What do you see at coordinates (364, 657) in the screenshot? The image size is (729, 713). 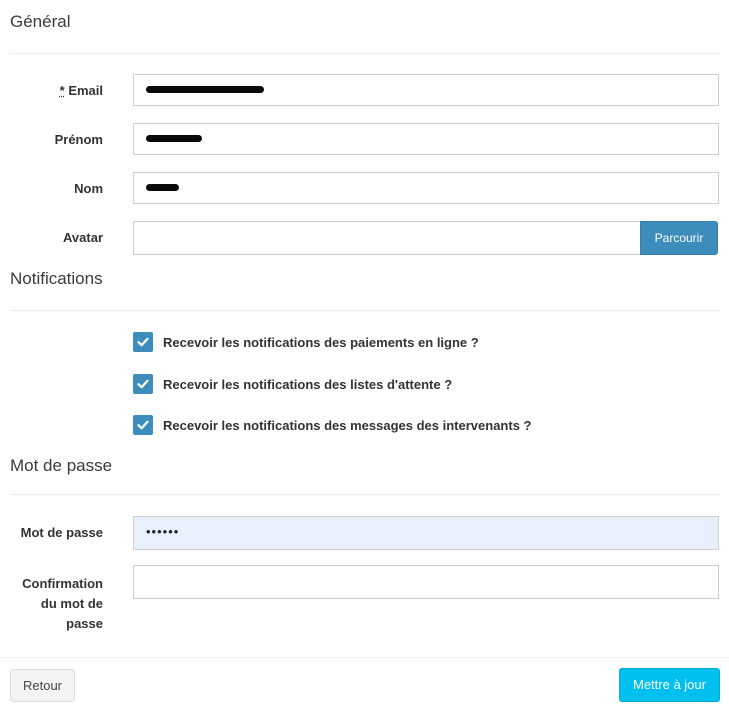 I see `footer-divider` at bounding box center [364, 657].